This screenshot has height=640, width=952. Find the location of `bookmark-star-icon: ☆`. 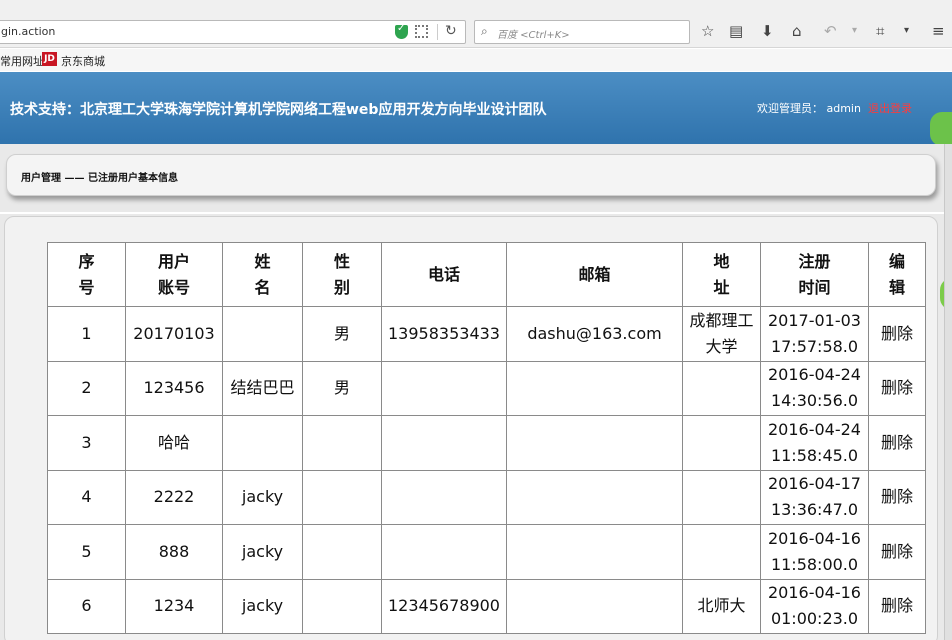

bookmark-star-icon: ☆ is located at coordinates (707, 31).